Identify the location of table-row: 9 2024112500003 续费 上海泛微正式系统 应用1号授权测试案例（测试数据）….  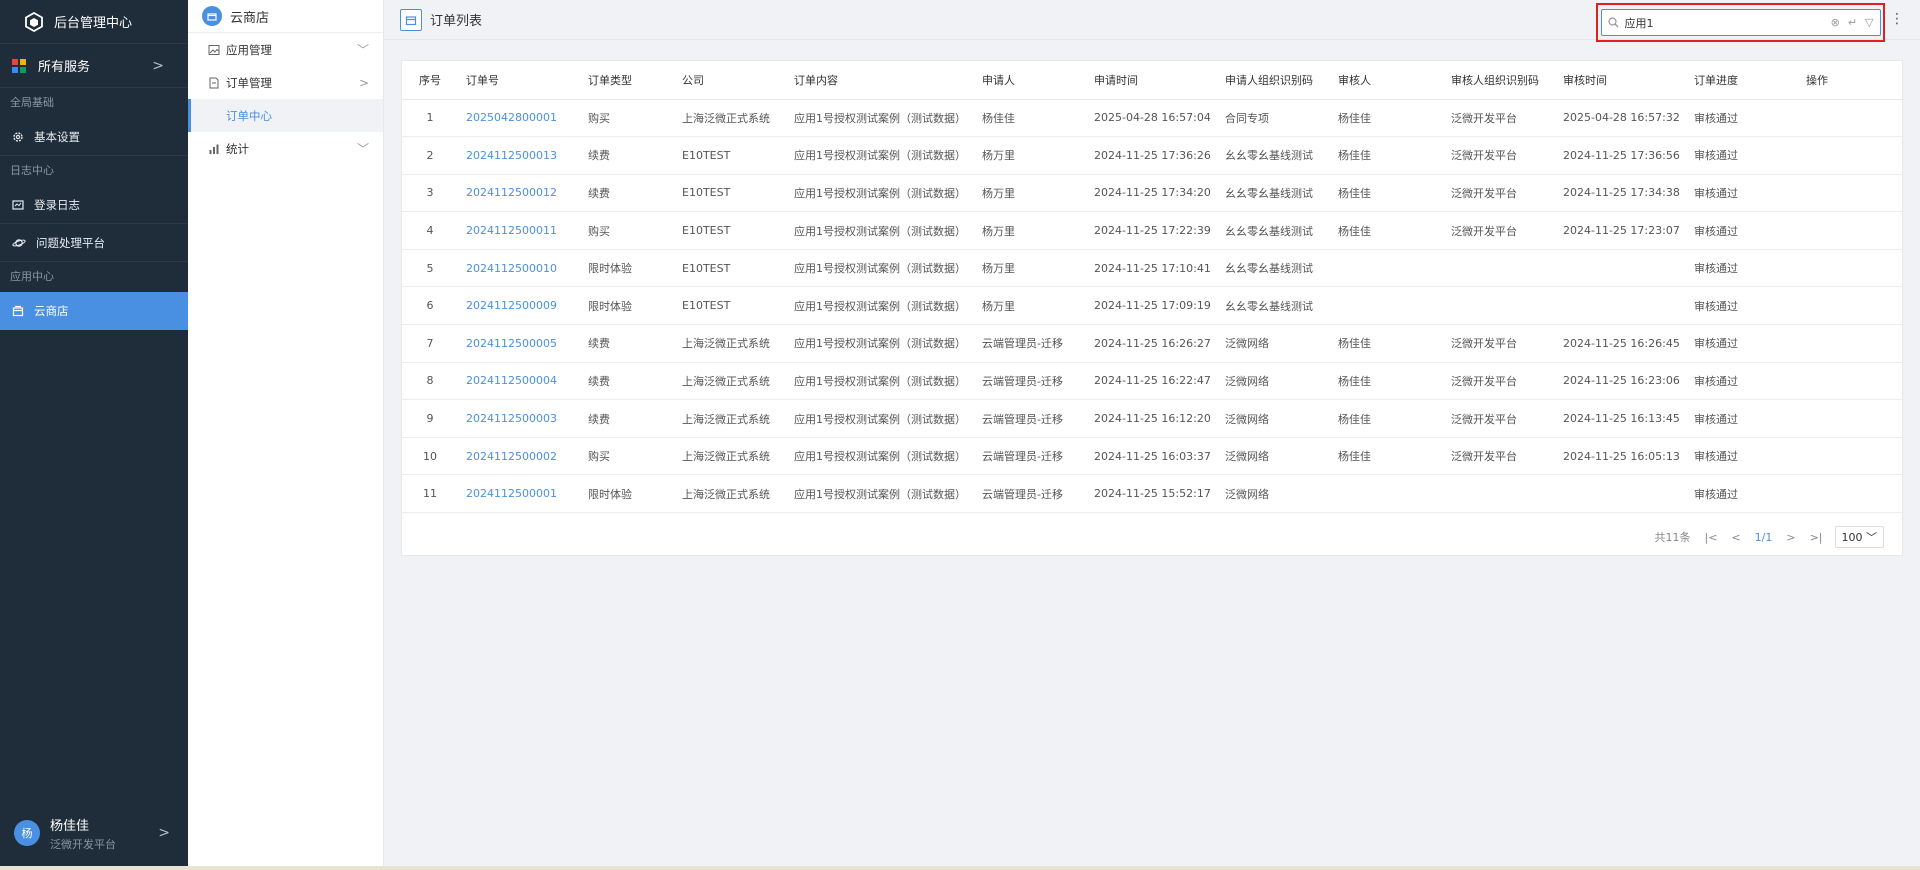
(1153, 418).